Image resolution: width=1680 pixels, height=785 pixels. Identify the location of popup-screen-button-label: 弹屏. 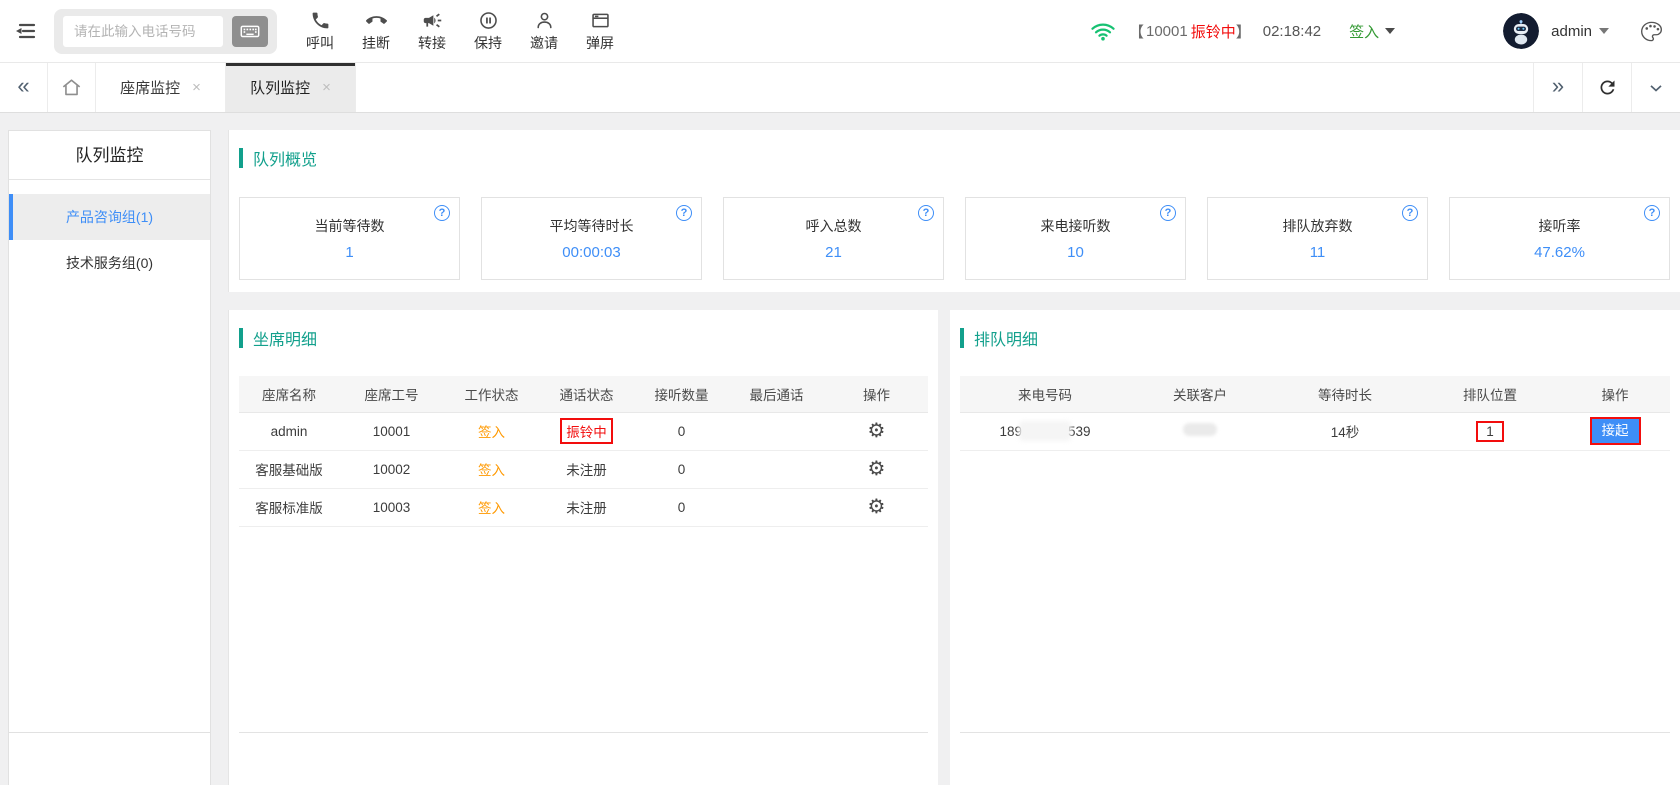
(600, 42).